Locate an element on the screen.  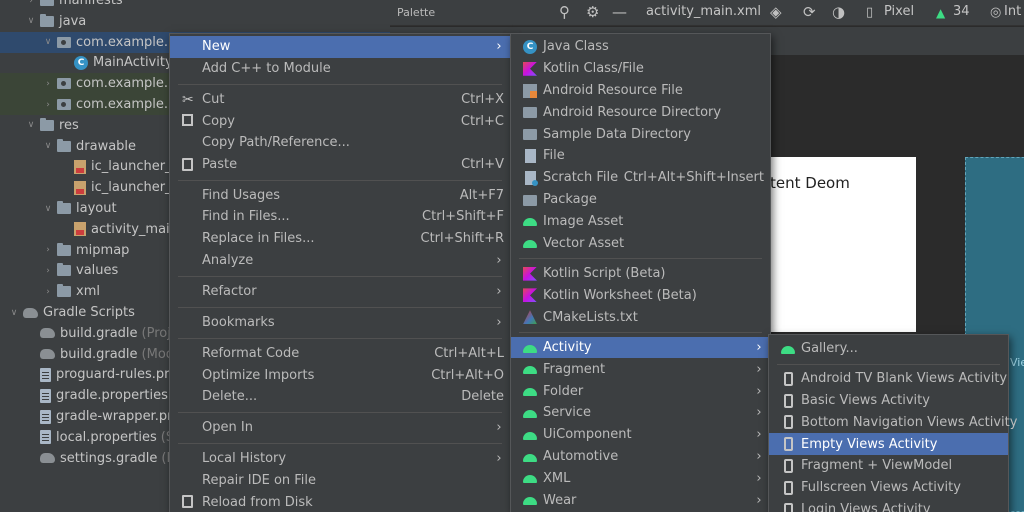
new-item-scratch-file: Scratch File Ctrl+Alt+Shift+Insert is located at coordinates (640, 178).